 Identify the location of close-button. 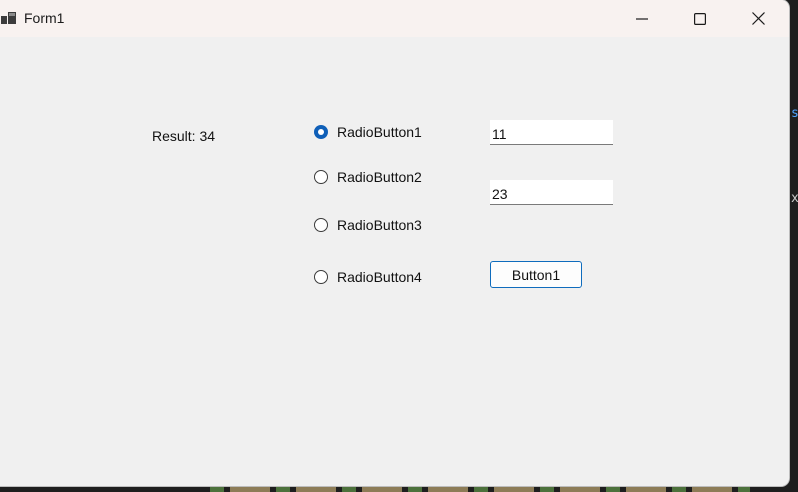
(758, 18).